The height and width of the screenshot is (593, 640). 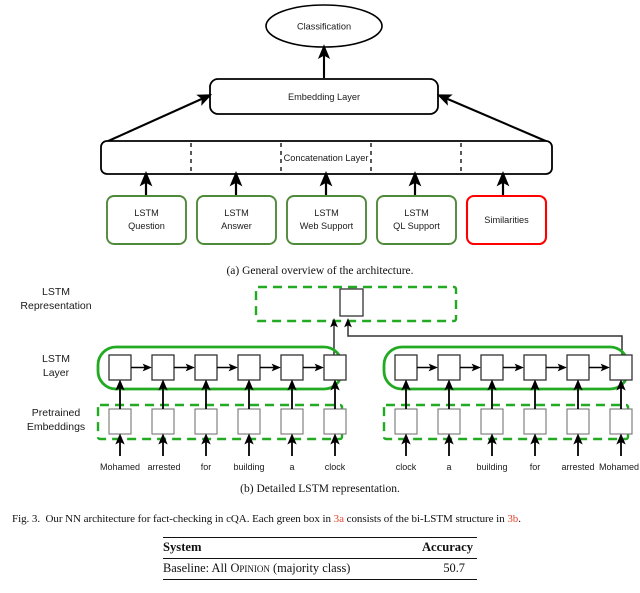 I want to click on token-bwd-3: building, so click(x=491, y=467).